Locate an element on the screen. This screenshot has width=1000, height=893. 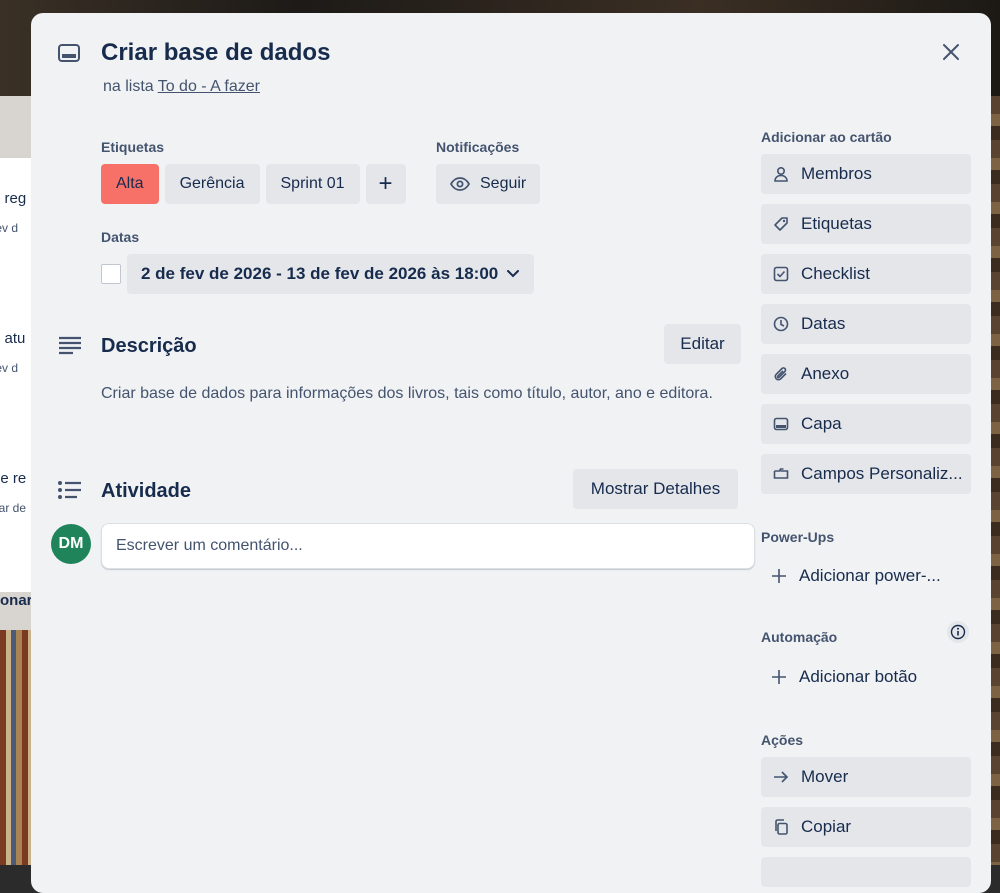
show-details-button: Mostrar Detalhes is located at coordinates (655, 489).